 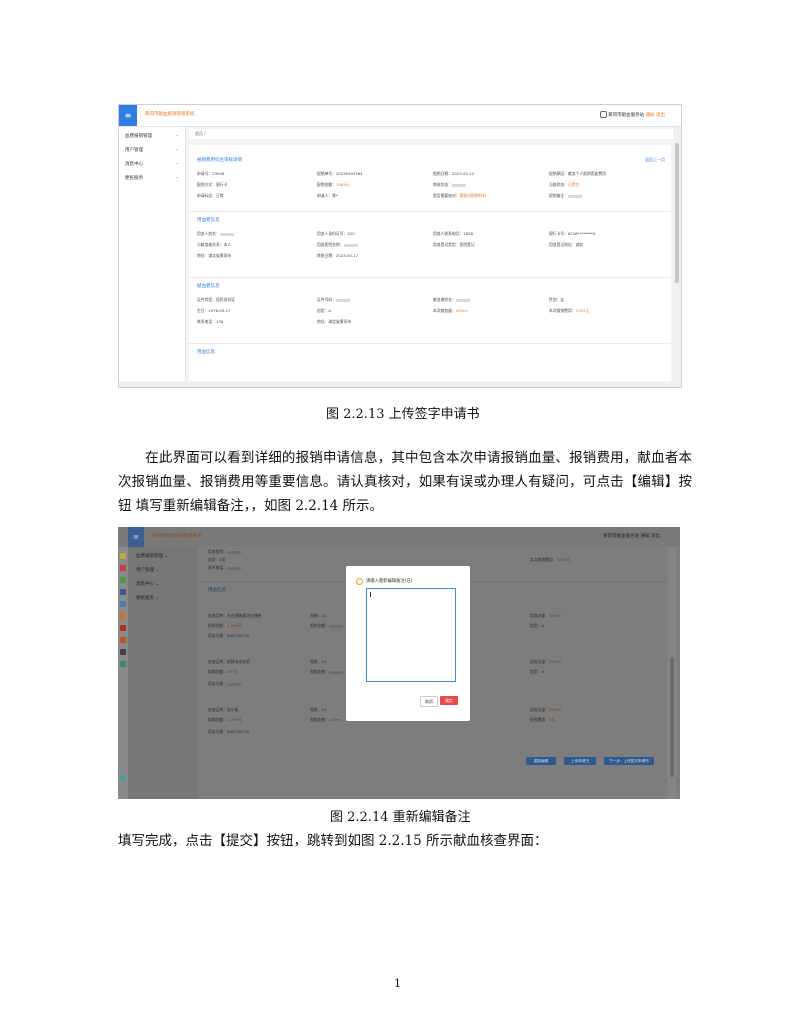 What do you see at coordinates (536, 625) in the screenshot?
I see `field-label: 血型：` at bounding box center [536, 625].